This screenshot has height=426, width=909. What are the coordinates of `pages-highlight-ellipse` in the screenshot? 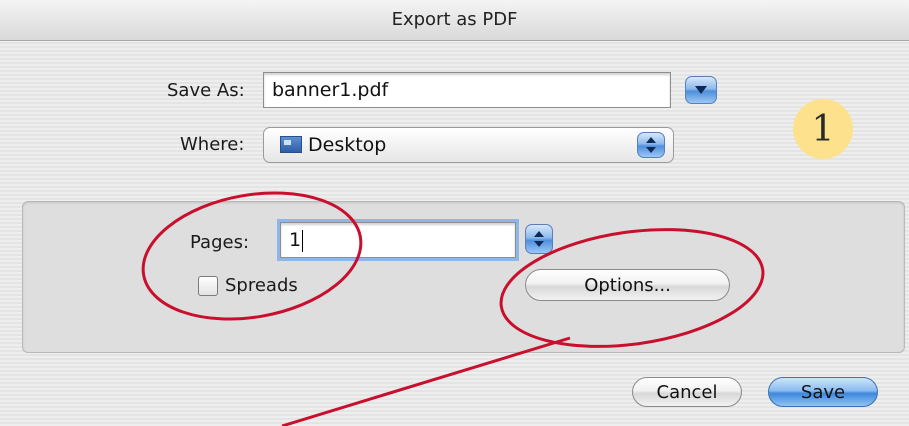 It's located at (252, 256).